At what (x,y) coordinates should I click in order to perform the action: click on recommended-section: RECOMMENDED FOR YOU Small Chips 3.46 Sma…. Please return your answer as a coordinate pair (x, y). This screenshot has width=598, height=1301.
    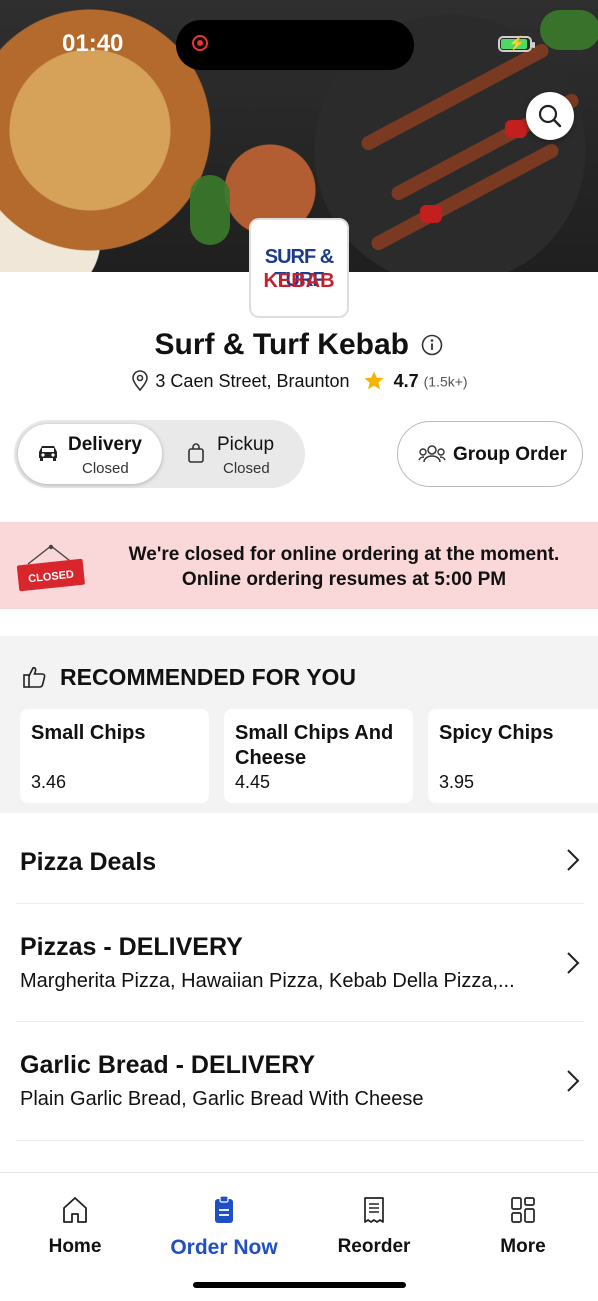
    Looking at the image, I should click on (299, 724).